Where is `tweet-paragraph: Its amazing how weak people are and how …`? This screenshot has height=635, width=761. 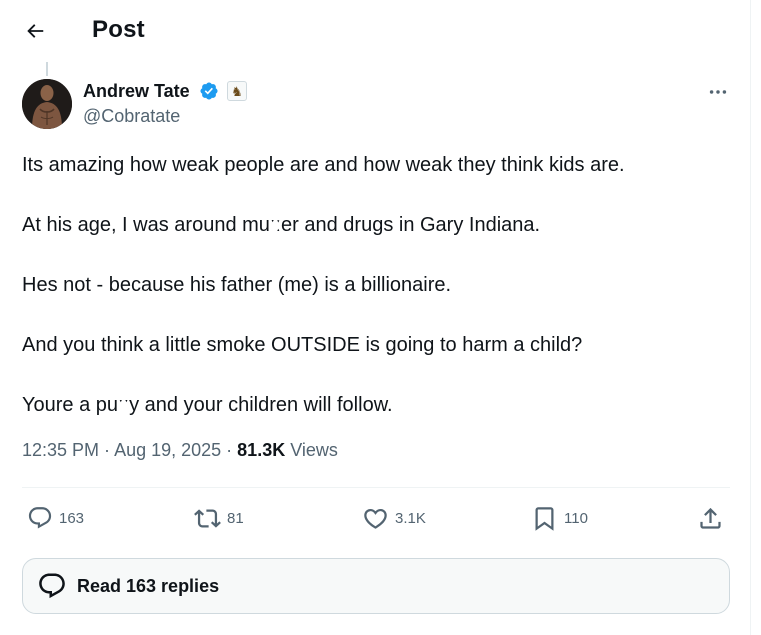 tweet-paragraph: Its amazing how weak people are and how … is located at coordinates (323, 165).